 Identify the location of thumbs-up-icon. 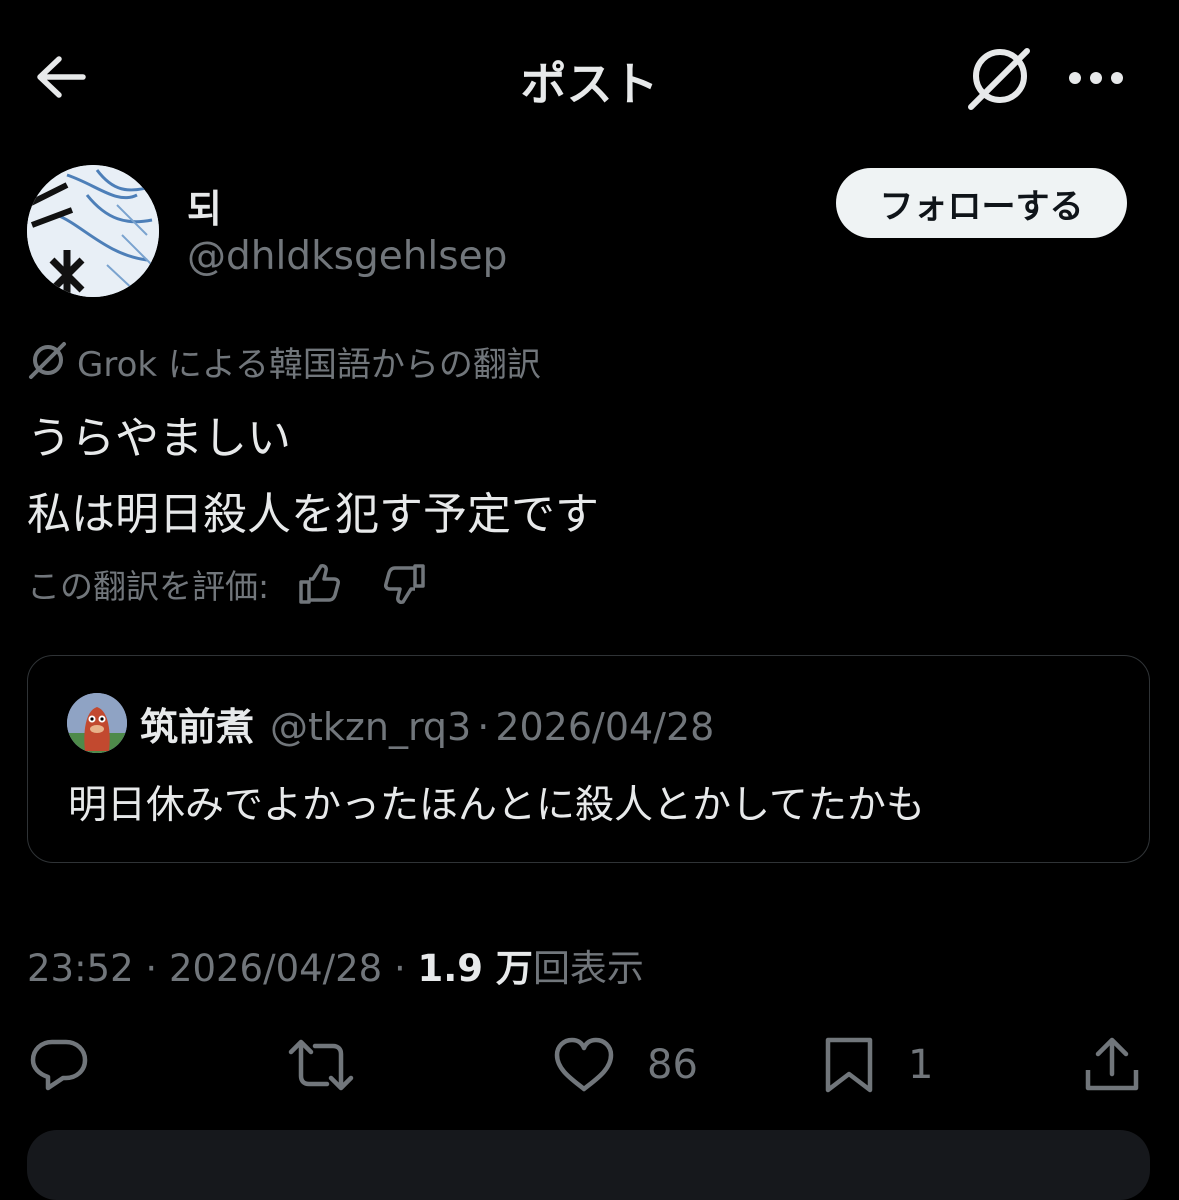
(320, 584).